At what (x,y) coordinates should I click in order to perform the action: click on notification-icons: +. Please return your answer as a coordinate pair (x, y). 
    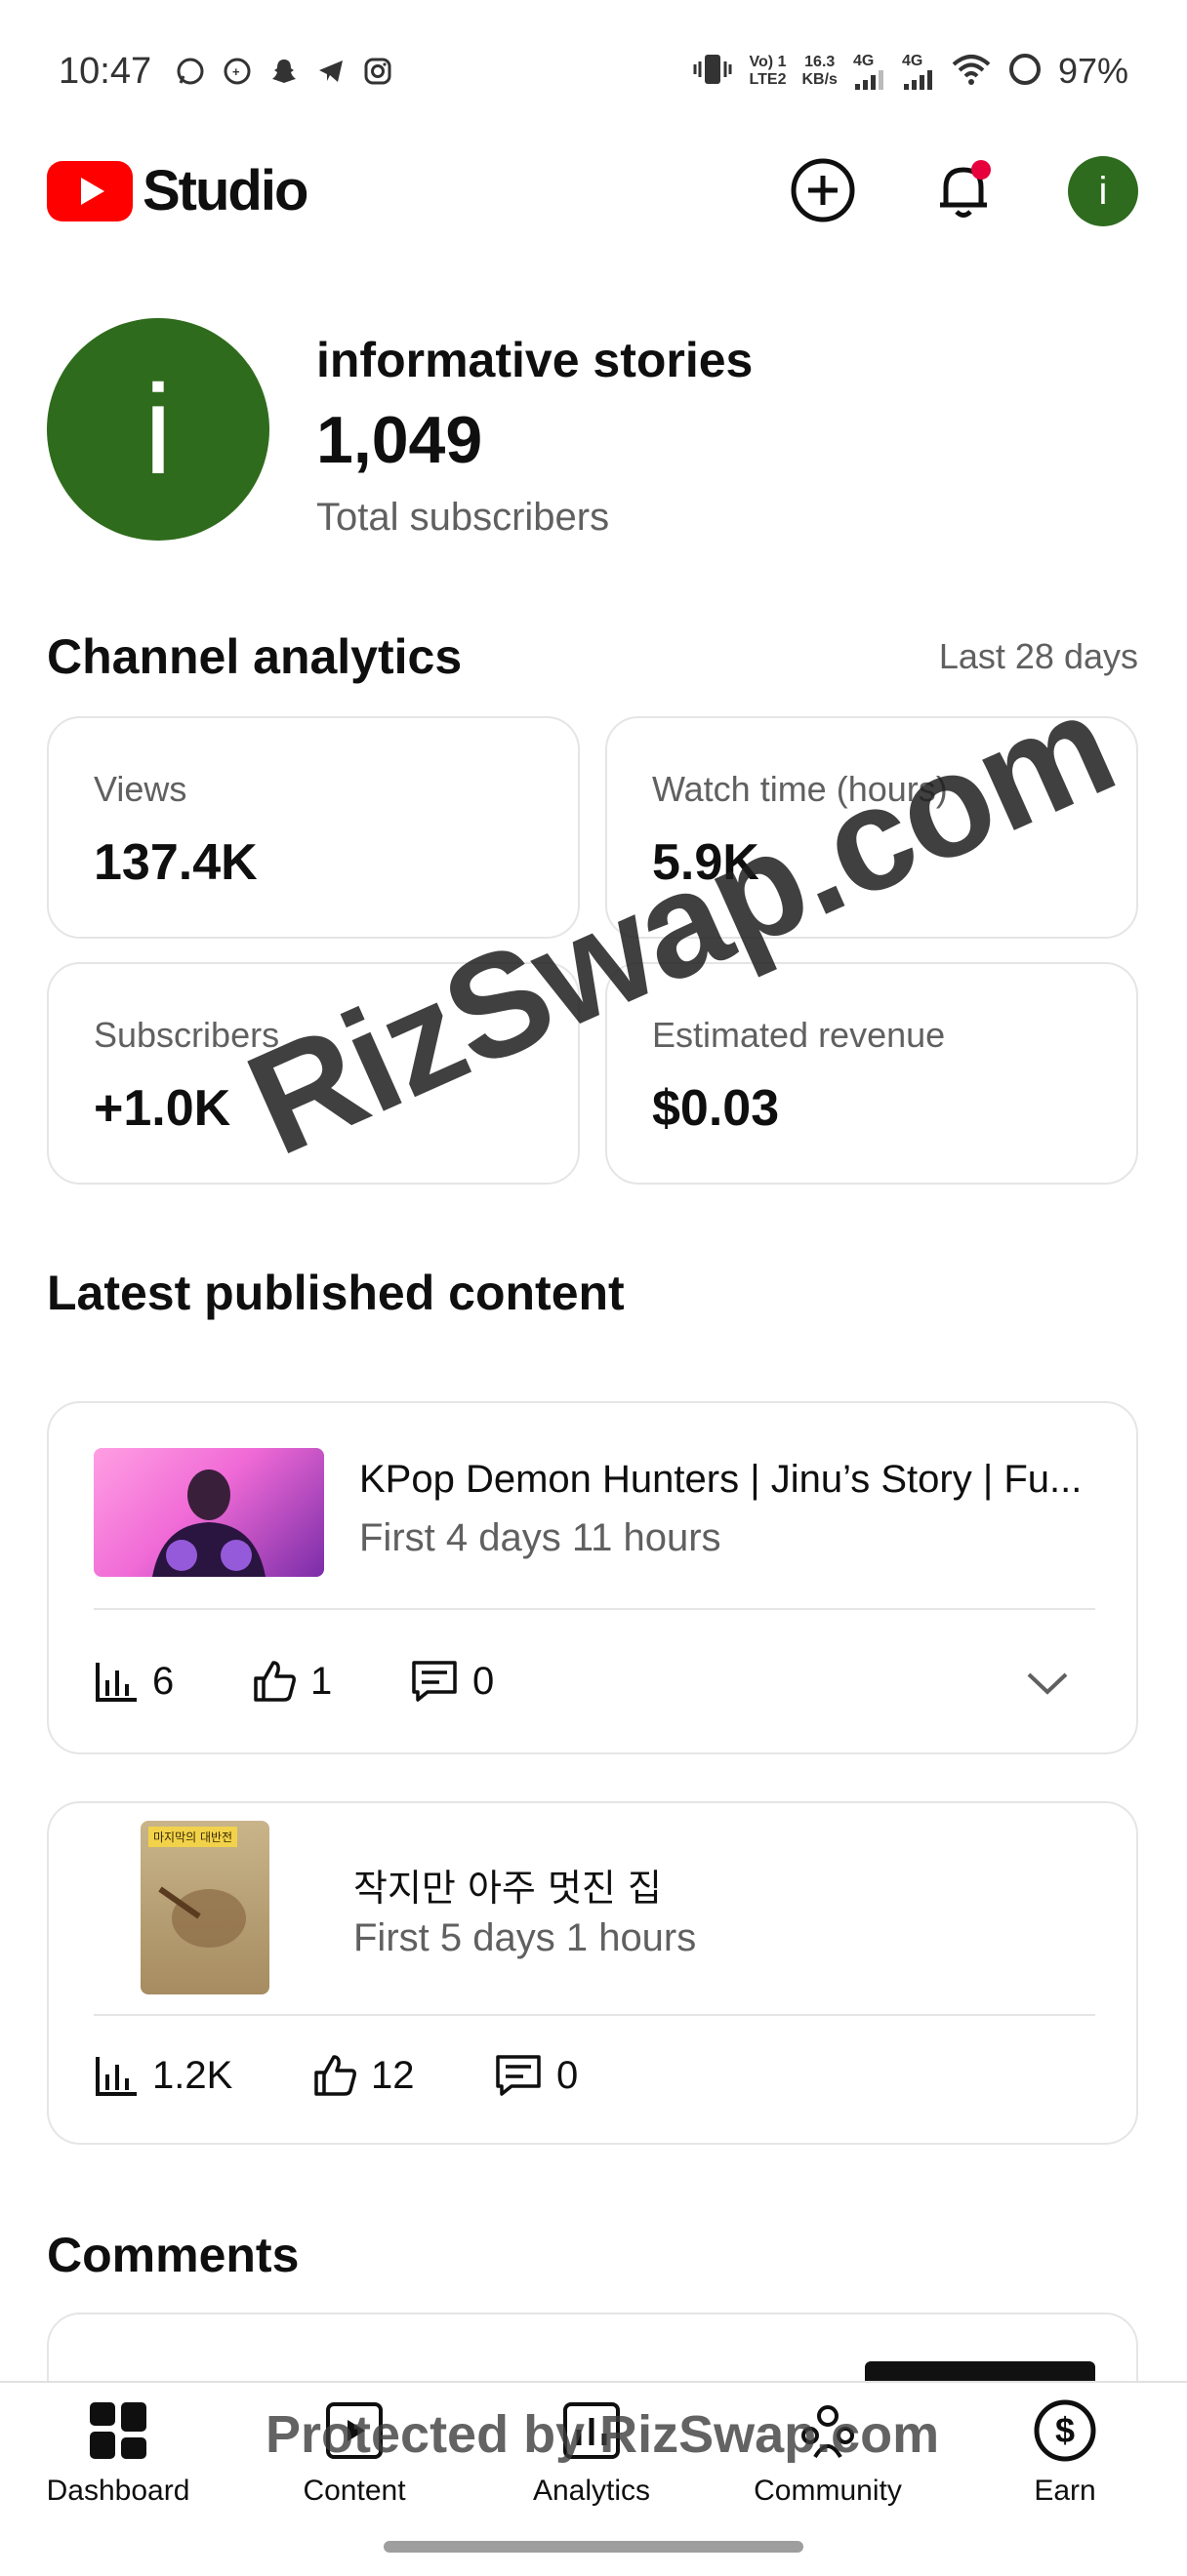
    Looking at the image, I should click on (284, 71).